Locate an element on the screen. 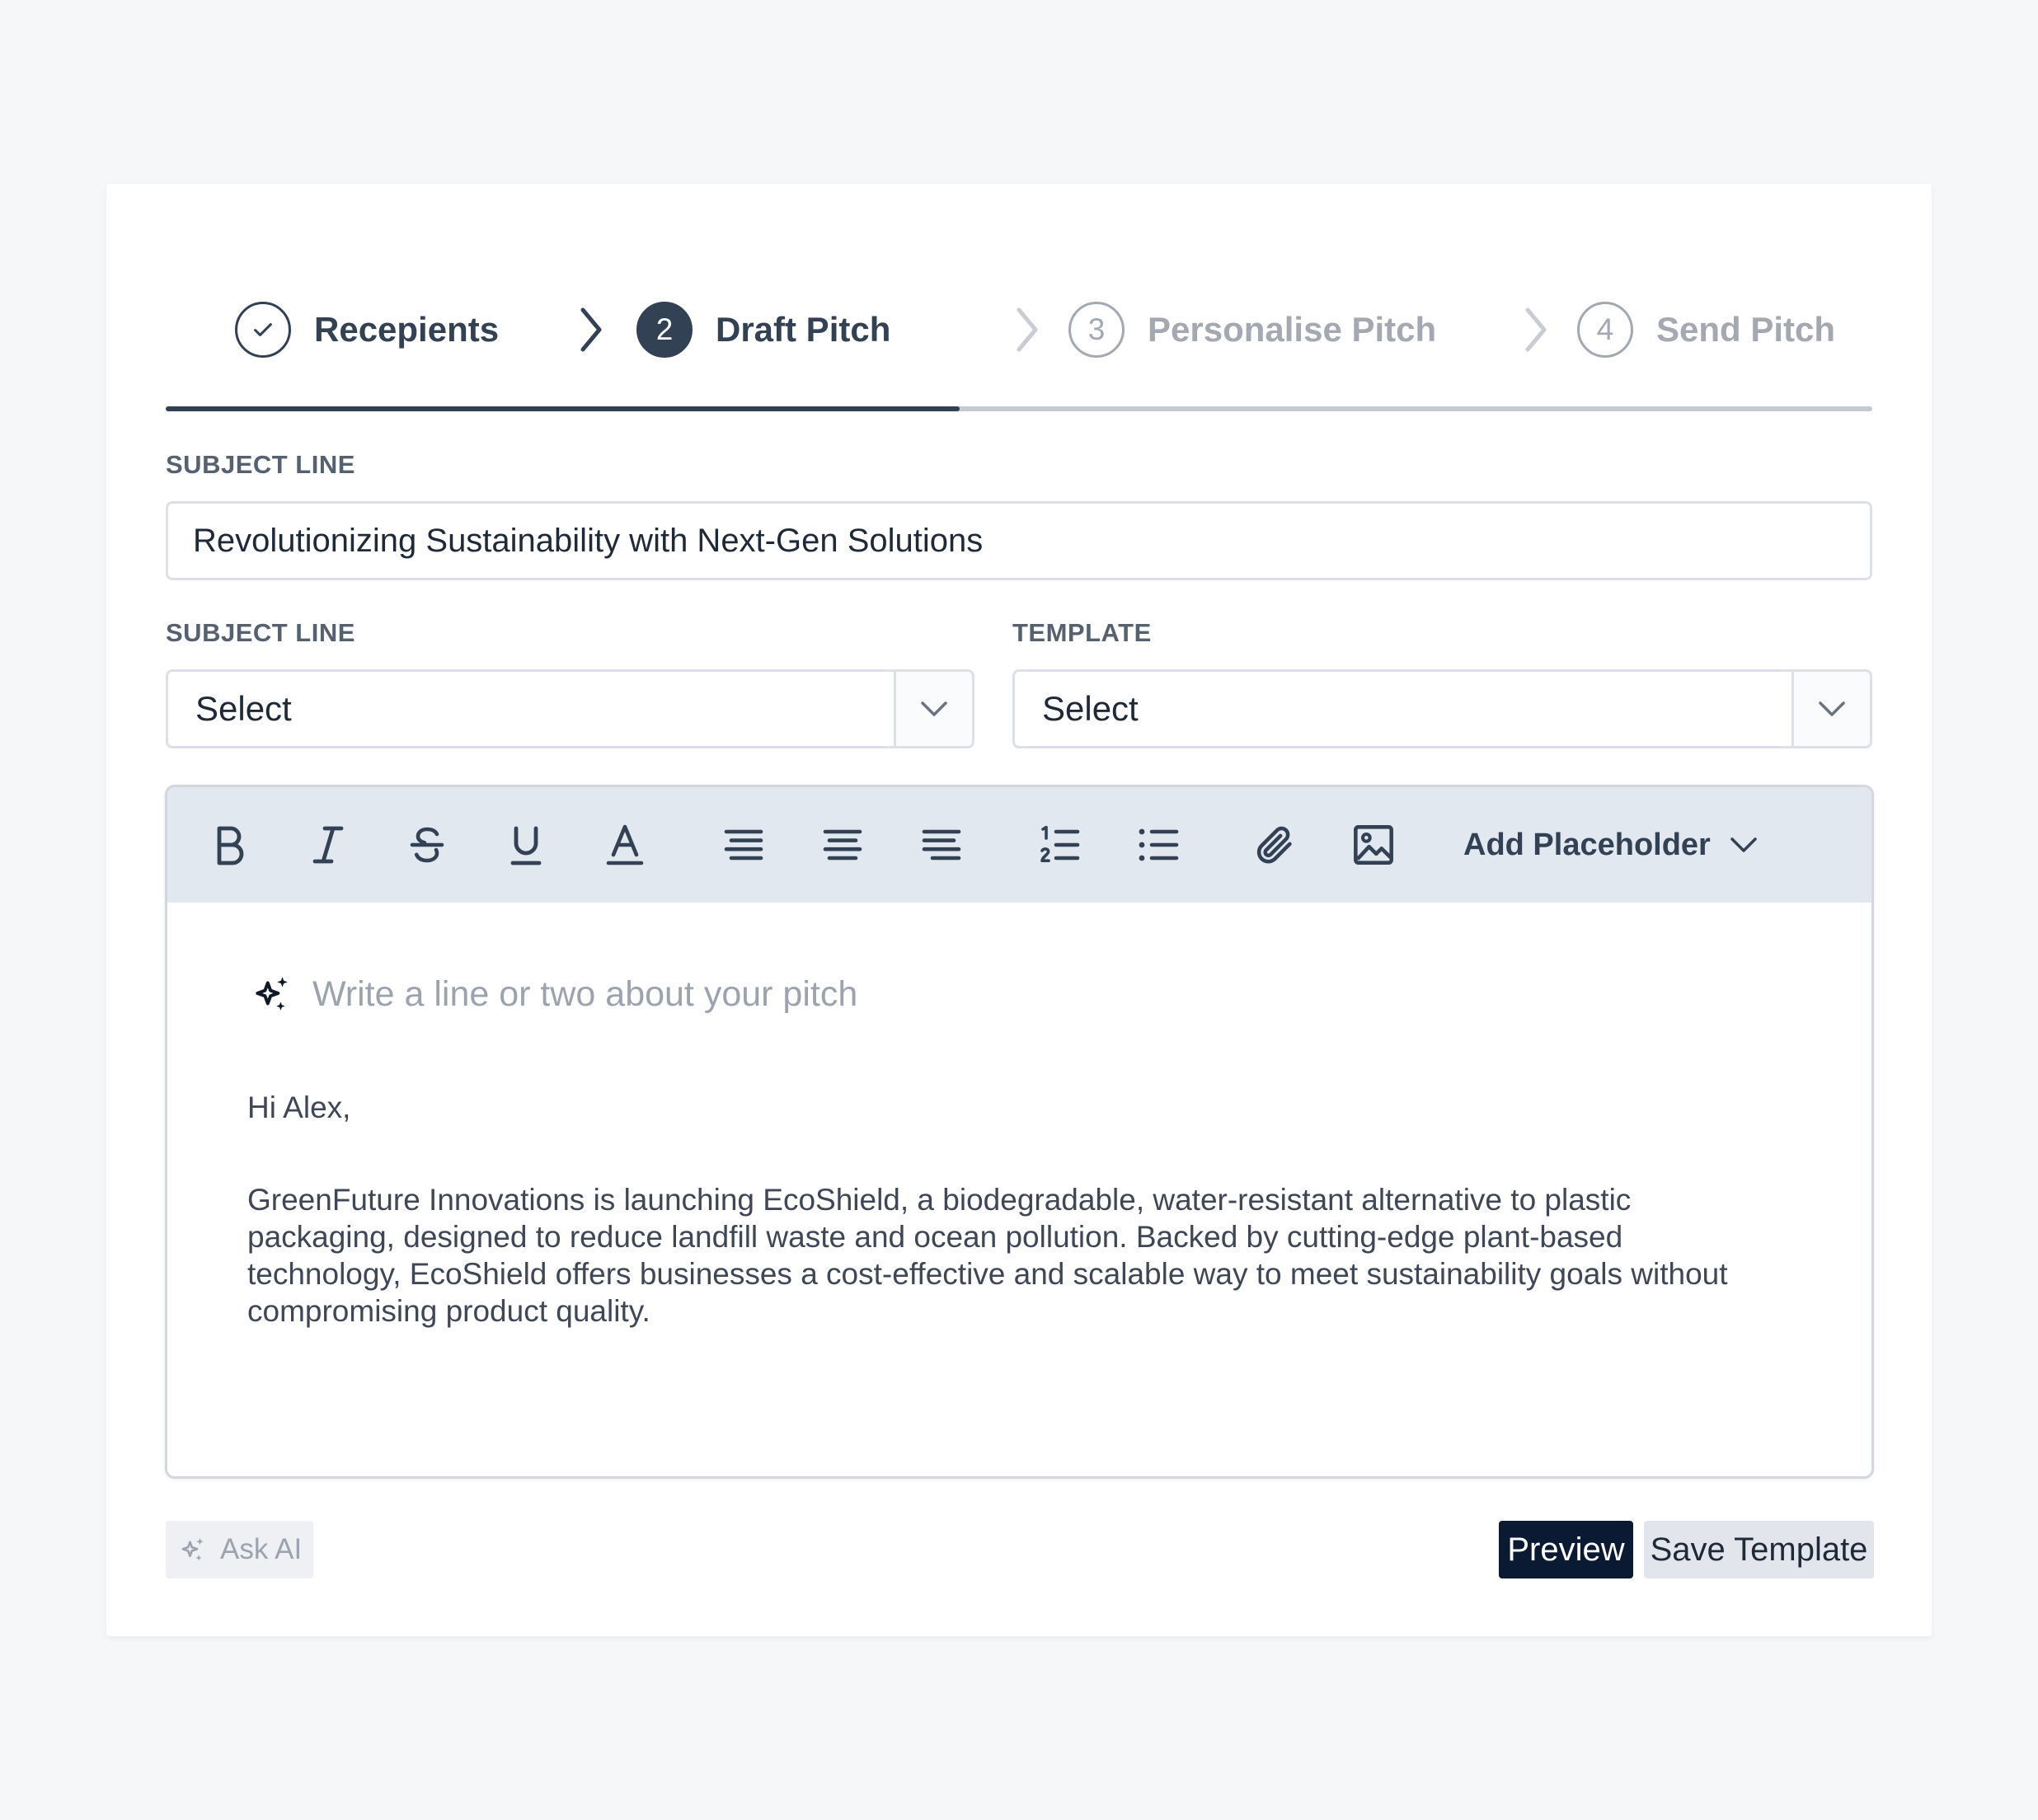 The width and height of the screenshot is (2038, 1820). align-right-icon is located at coordinates (941, 845).